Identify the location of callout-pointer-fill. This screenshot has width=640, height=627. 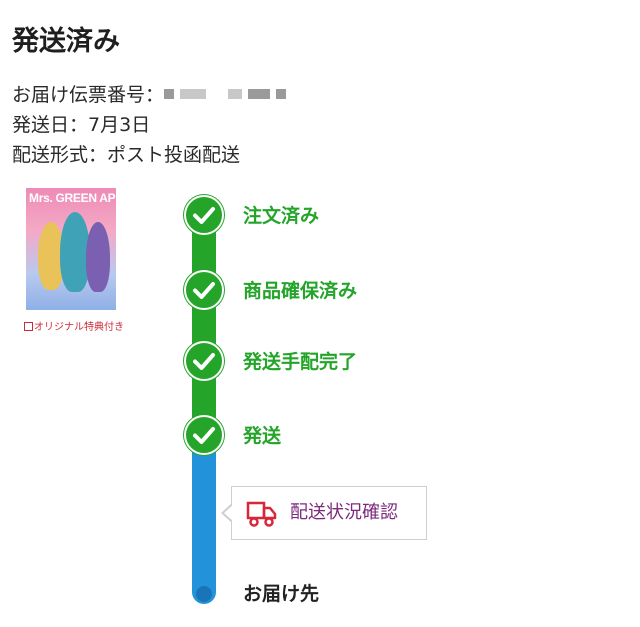
(228, 513).